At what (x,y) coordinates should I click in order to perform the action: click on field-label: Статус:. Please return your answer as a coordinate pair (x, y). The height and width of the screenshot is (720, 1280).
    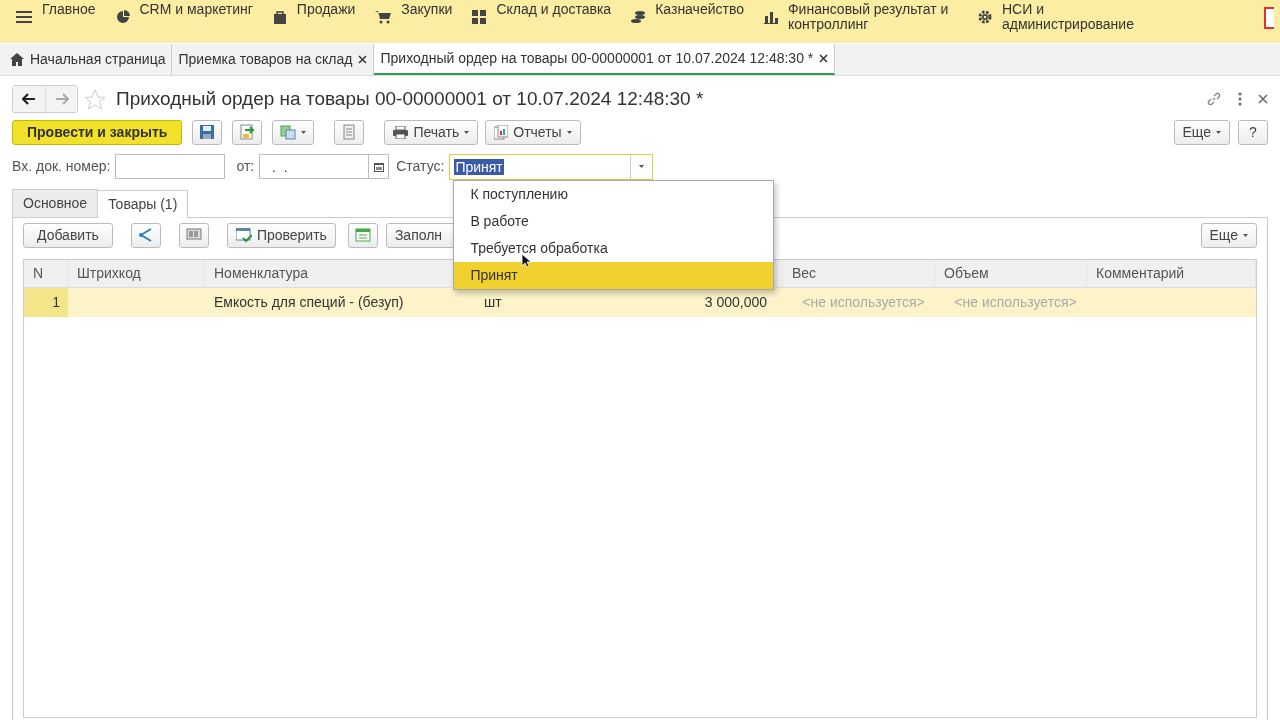
    Looking at the image, I should click on (420, 166).